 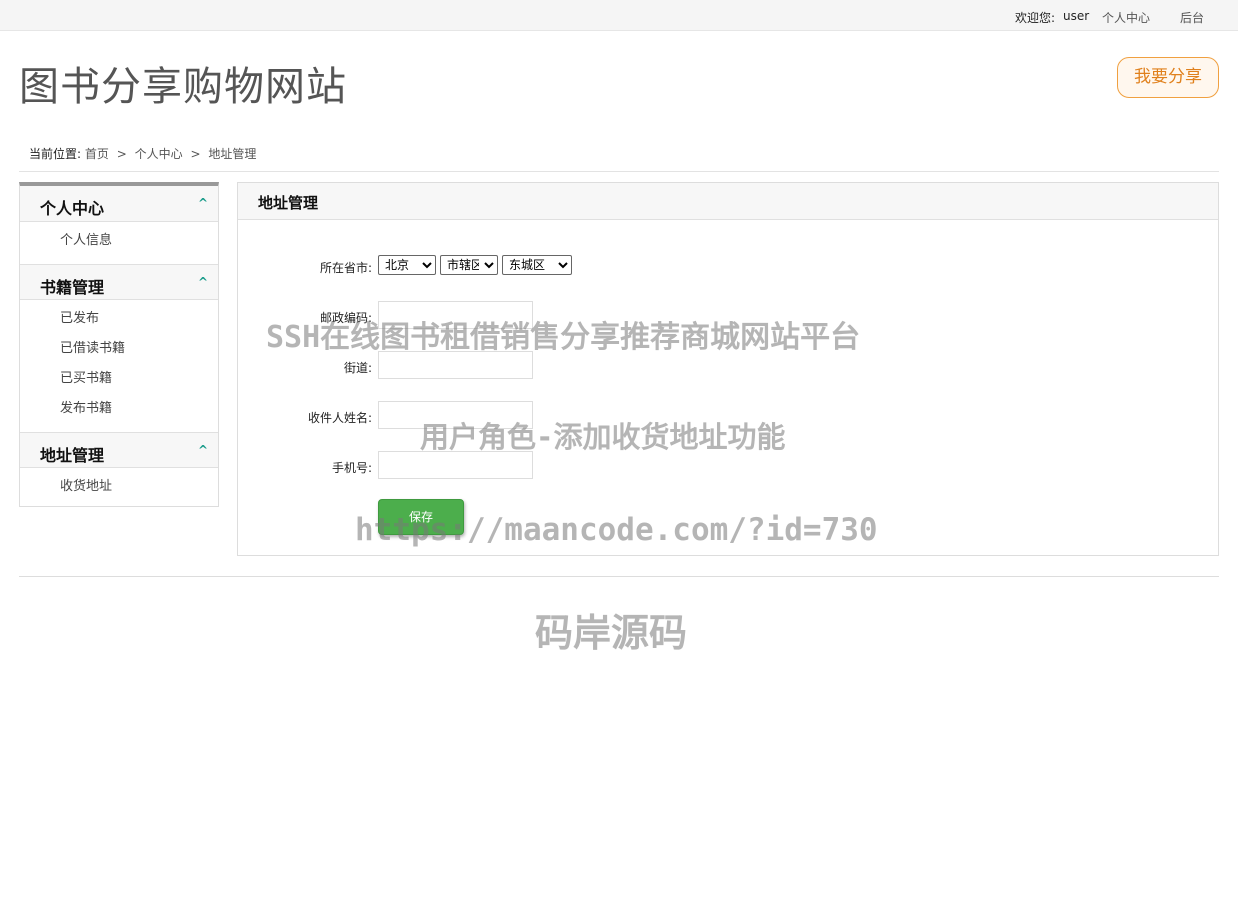 I want to click on sidebar-section-title: 个人中心, so click(x=72, y=208).